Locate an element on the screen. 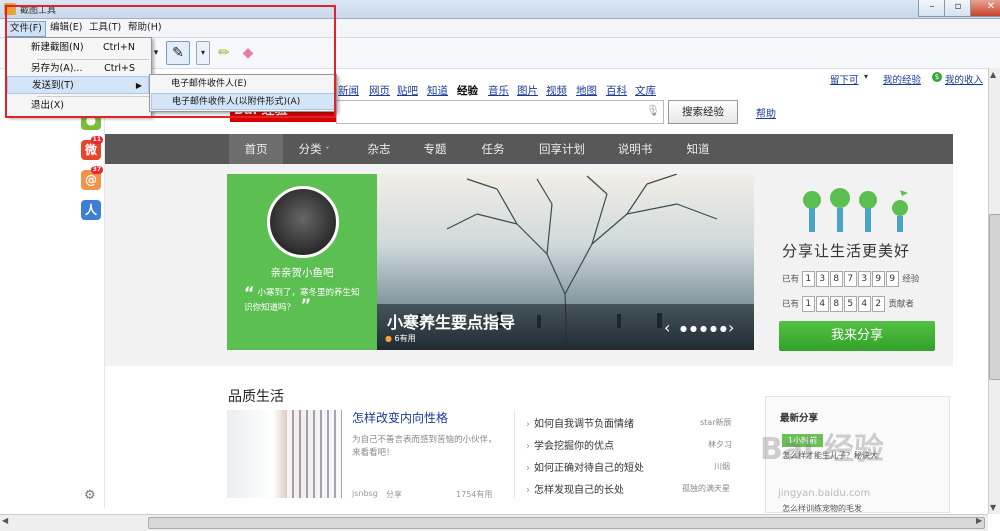 The image size is (1000, 531). list-item: › 如何自我调节负面情绪 is located at coordinates (580, 422).